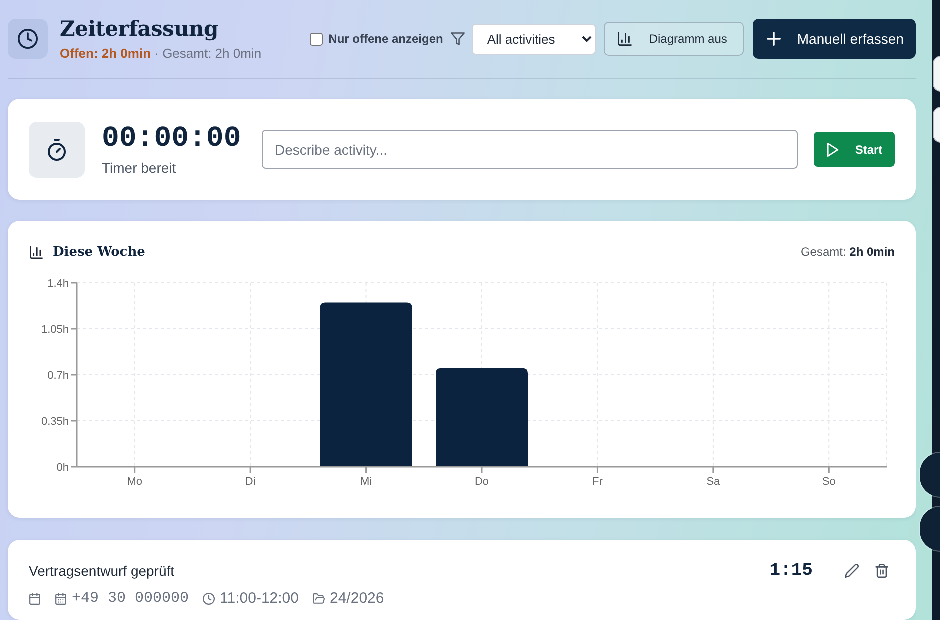 The height and width of the screenshot is (620, 940). What do you see at coordinates (62, 468) in the screenshot?
I see `tick-label: 0h` at bounding box center [62, 468].